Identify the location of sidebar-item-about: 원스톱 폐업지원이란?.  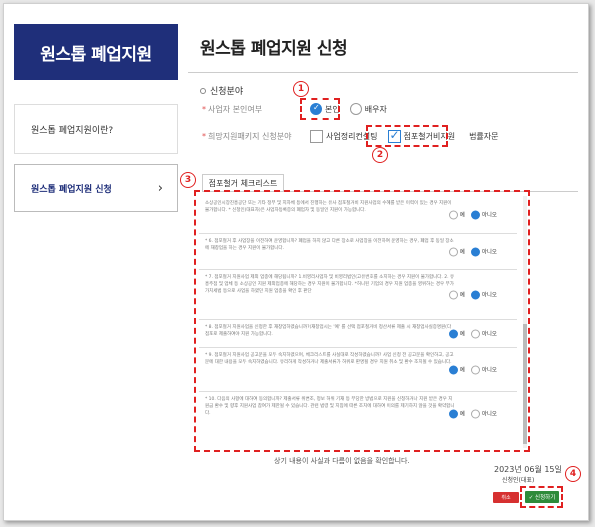
(96, 129).